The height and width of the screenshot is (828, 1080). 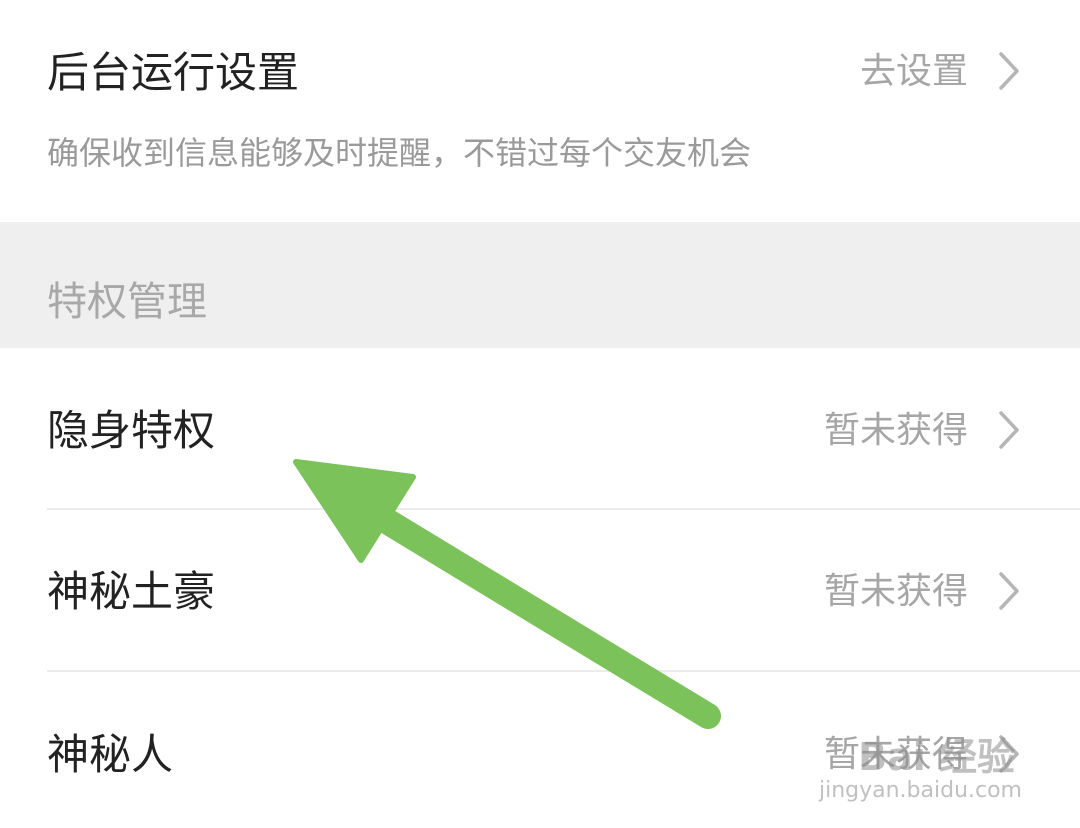 What do you see at coordinates (110, 754) in the screenshot?
I see `privilege-label: 神秘人` at bounding box center [110, 754].